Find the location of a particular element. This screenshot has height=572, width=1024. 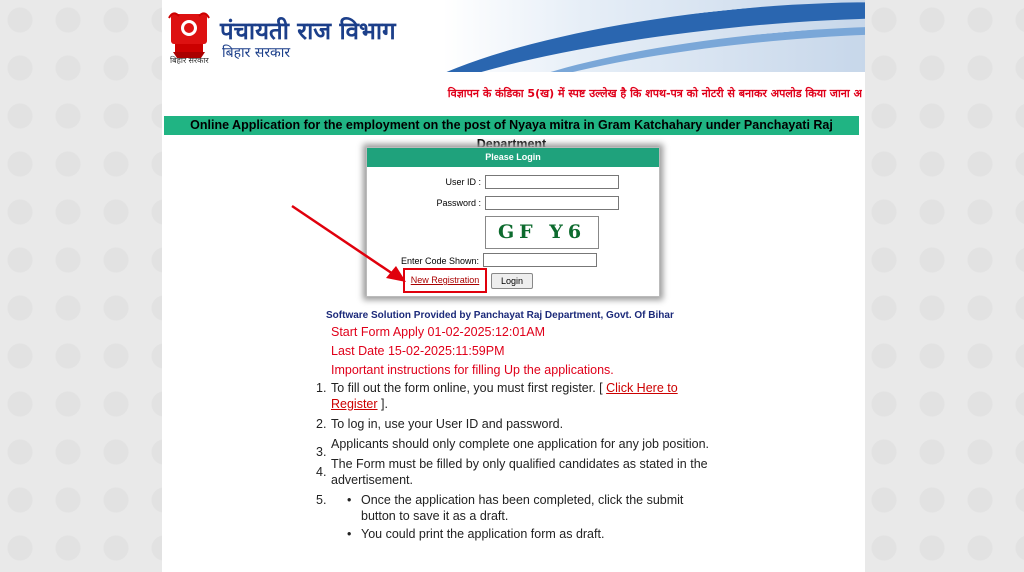

captcha-image: GF Y6 is located at coordinates (542, 232).